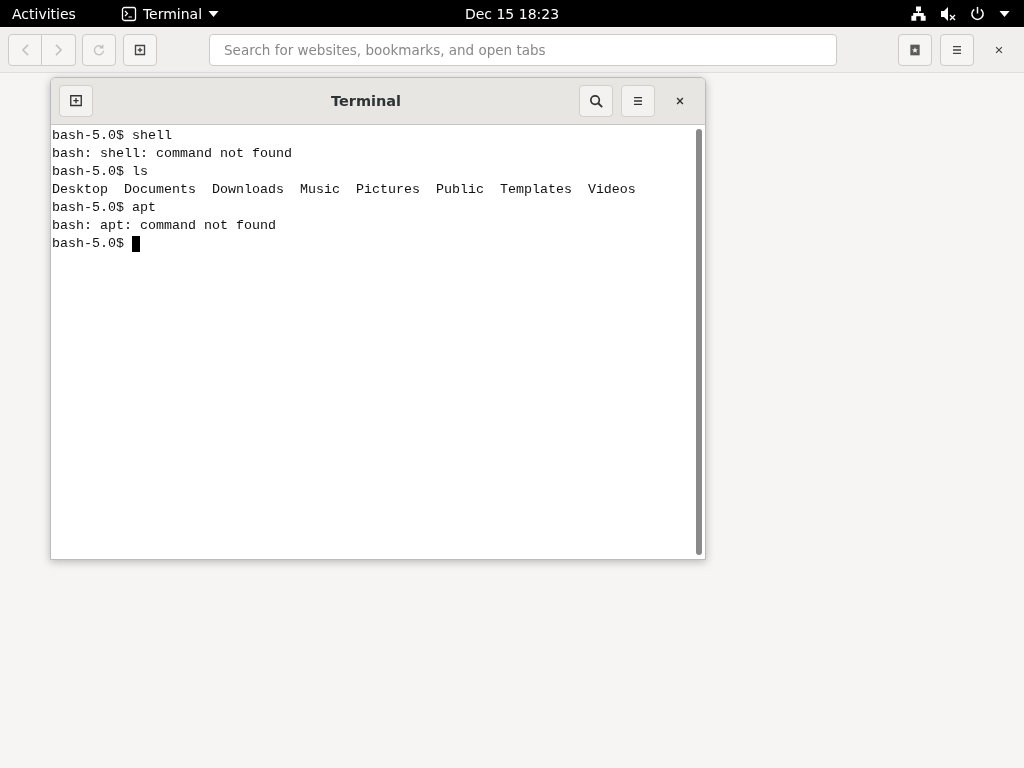 This screenshot has width=1024, height=768. I want to click on terminal-line: bash-5.0$ ls, so click(100, 172).